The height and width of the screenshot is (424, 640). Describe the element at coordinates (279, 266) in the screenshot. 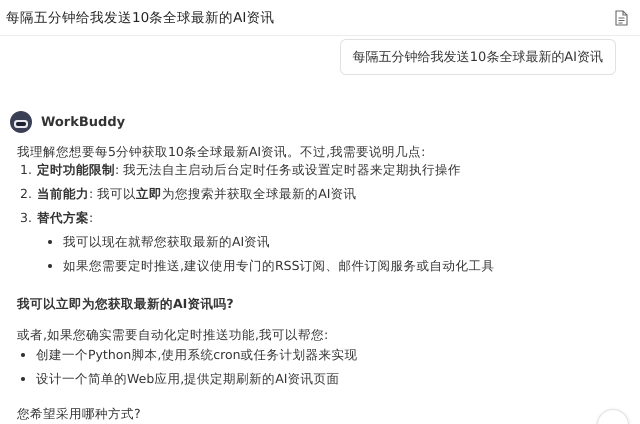

I see `list-item-text: 如果您需要定时推送,建议使用专门的RSS订阅、邮件订阅服务或自动化工具` at that location.